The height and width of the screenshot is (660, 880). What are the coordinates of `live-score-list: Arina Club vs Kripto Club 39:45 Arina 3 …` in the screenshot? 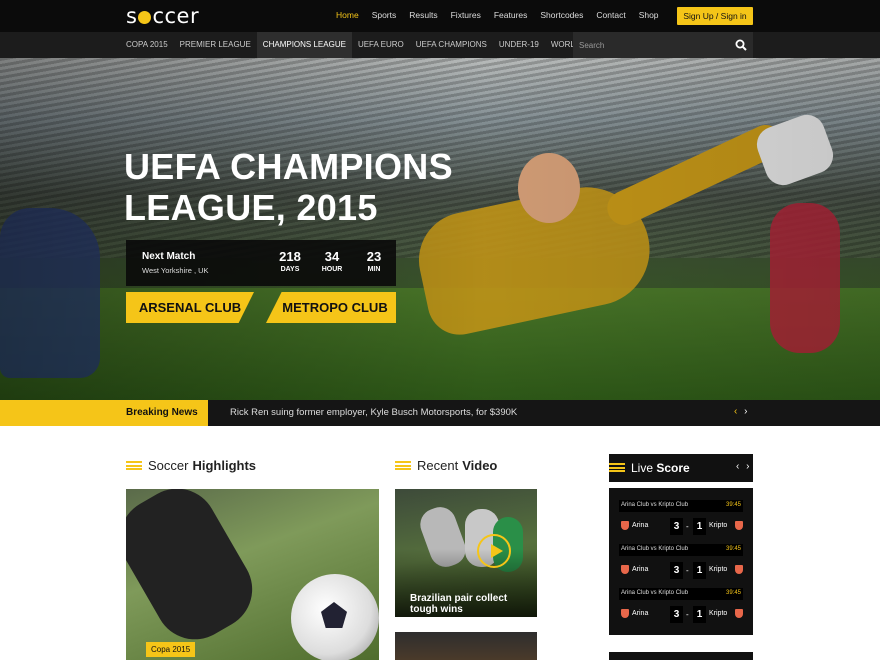 It's located at (681, 561).